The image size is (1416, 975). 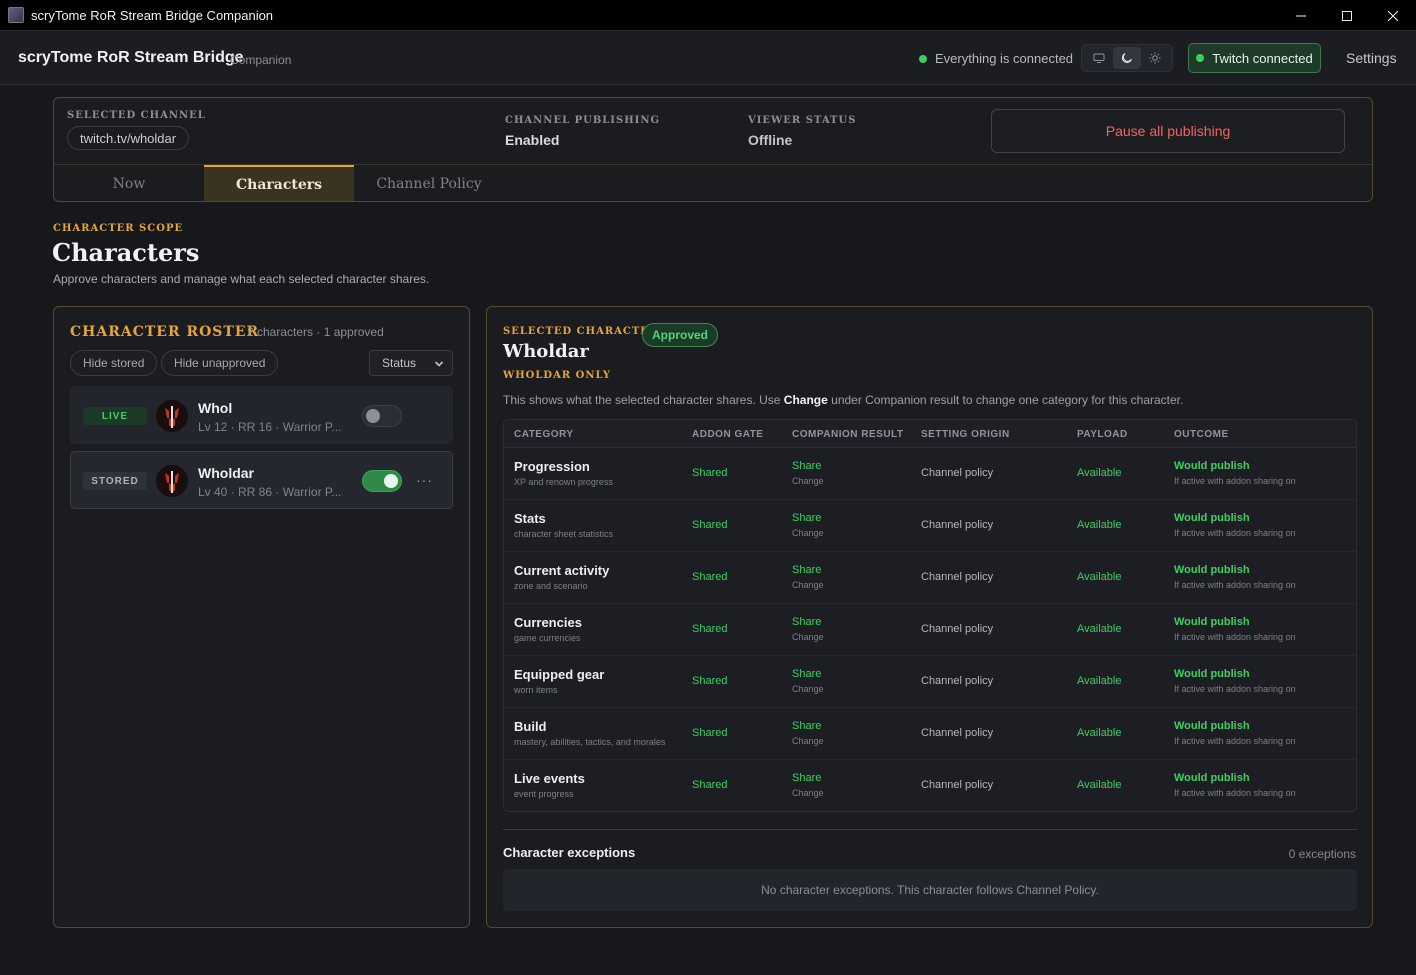 I want to click on hide-unapproved-filter: Hide unapproved, so click(x=220, y=363).